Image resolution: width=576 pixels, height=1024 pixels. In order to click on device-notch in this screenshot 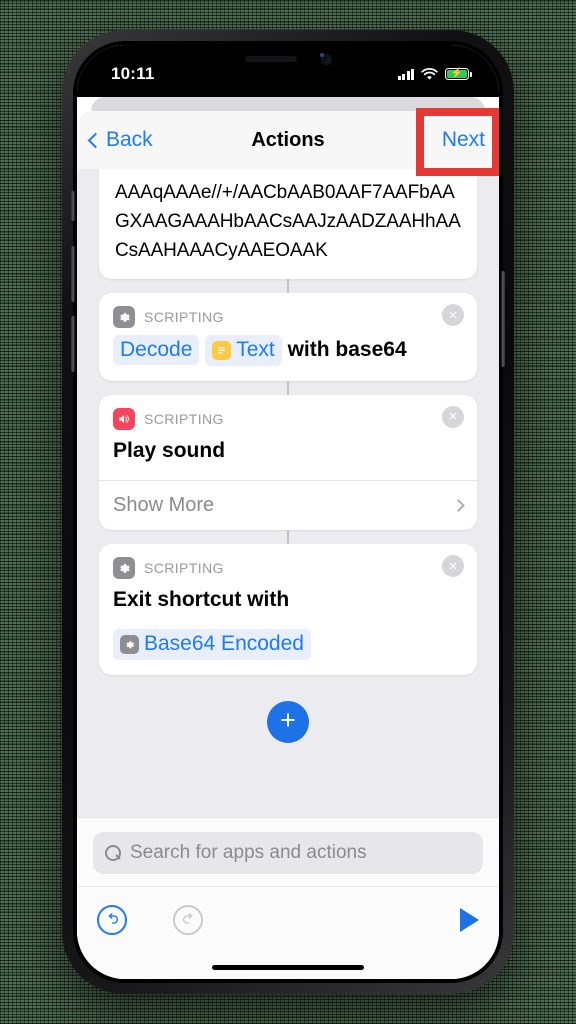, I will do `click(288, 59)`.